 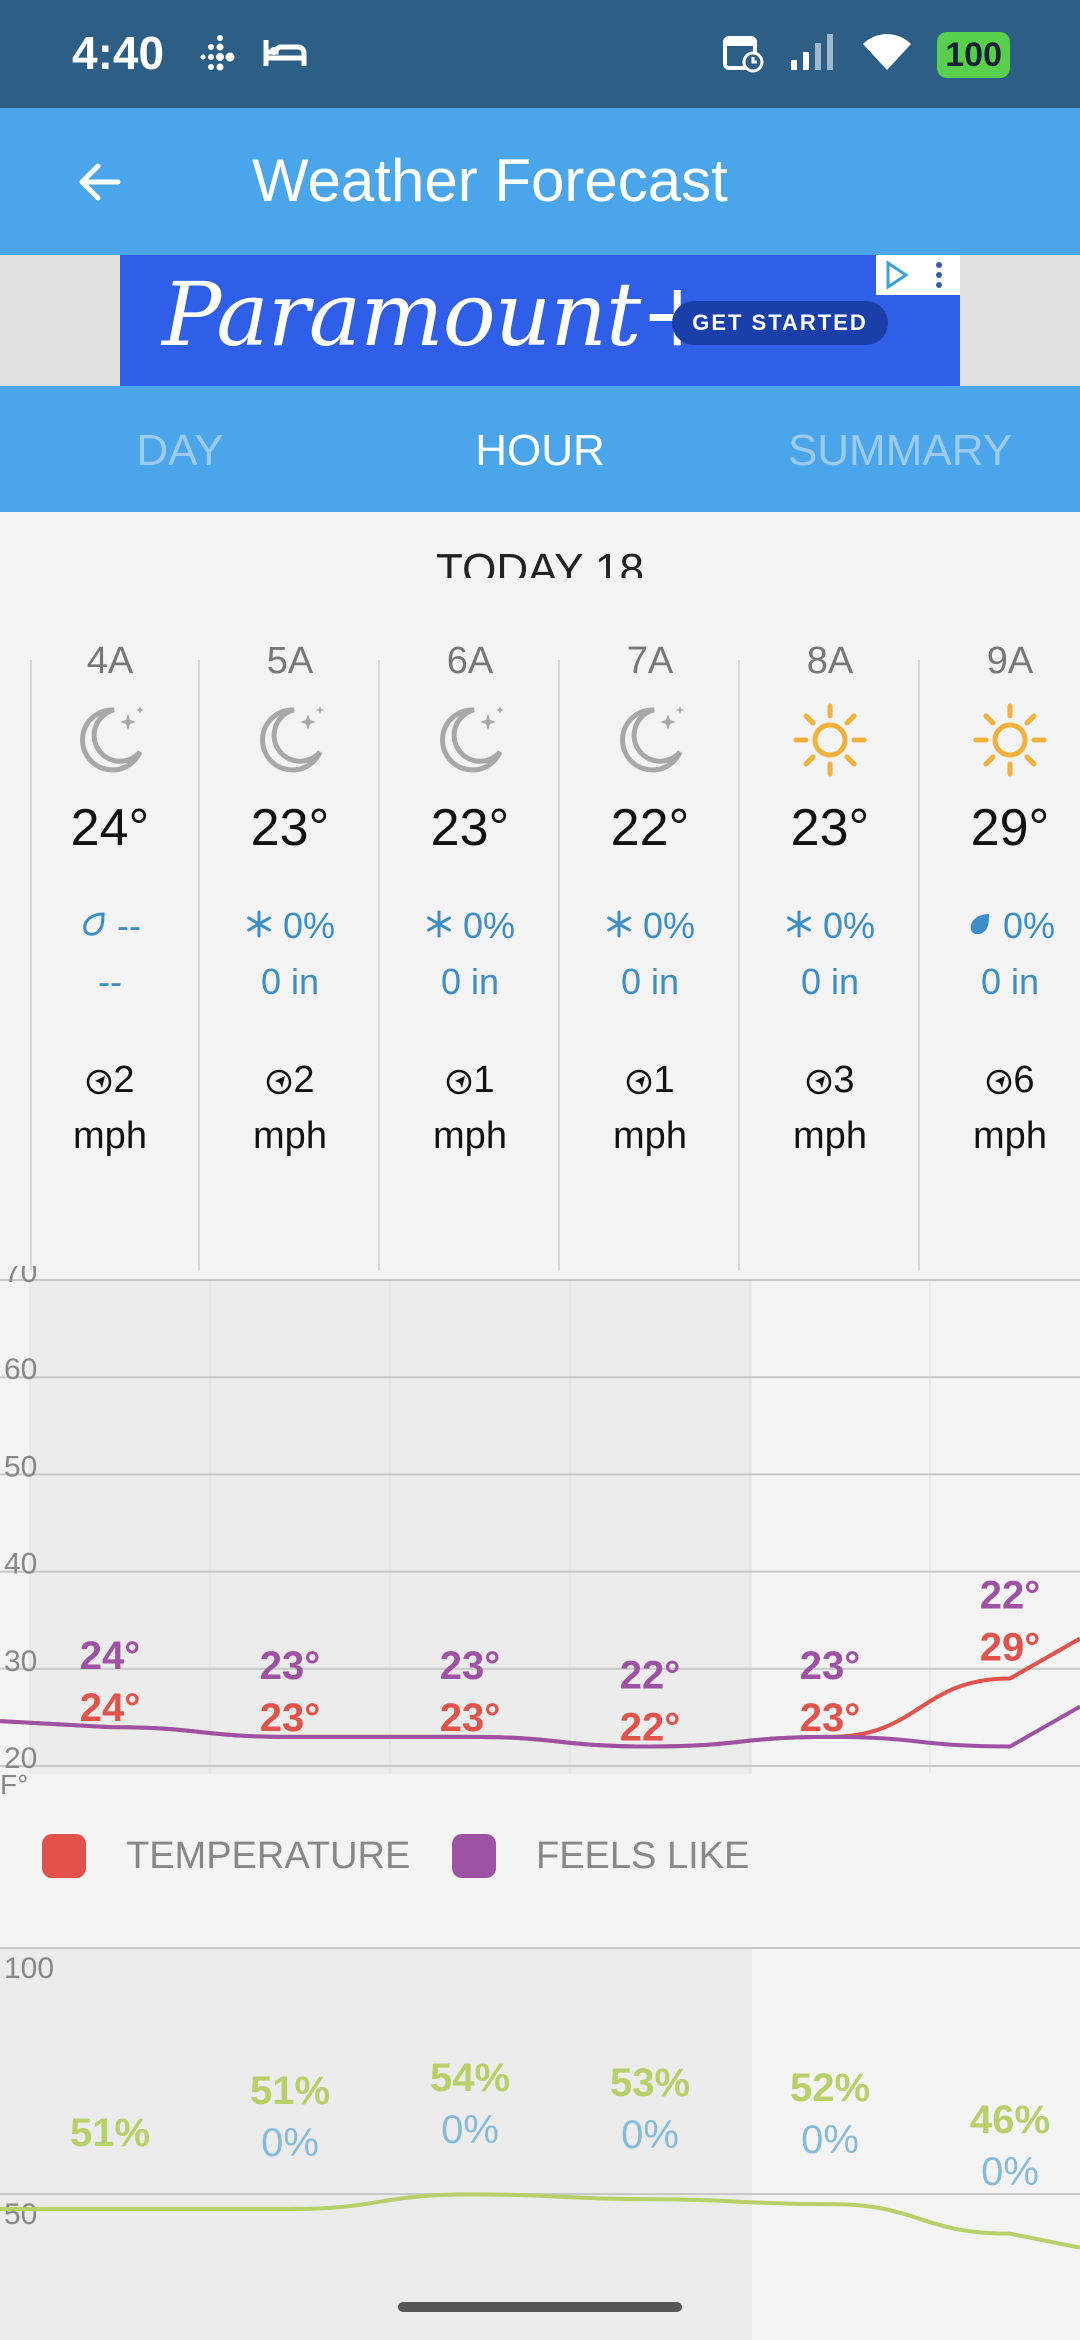 I want to click on temperature-data-label: 22°, so click(x=650, y=1728).